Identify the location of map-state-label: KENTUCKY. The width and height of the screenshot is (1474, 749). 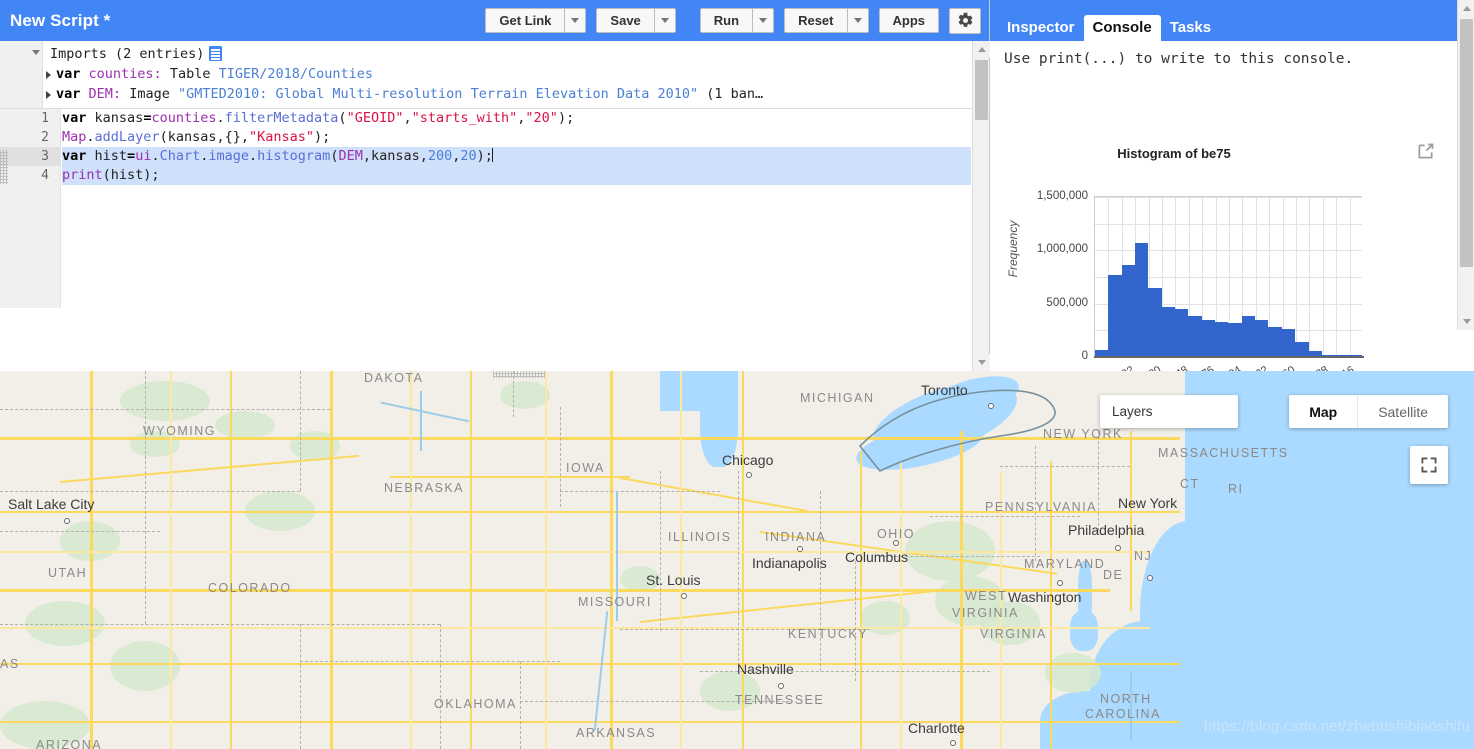
(828, 634).